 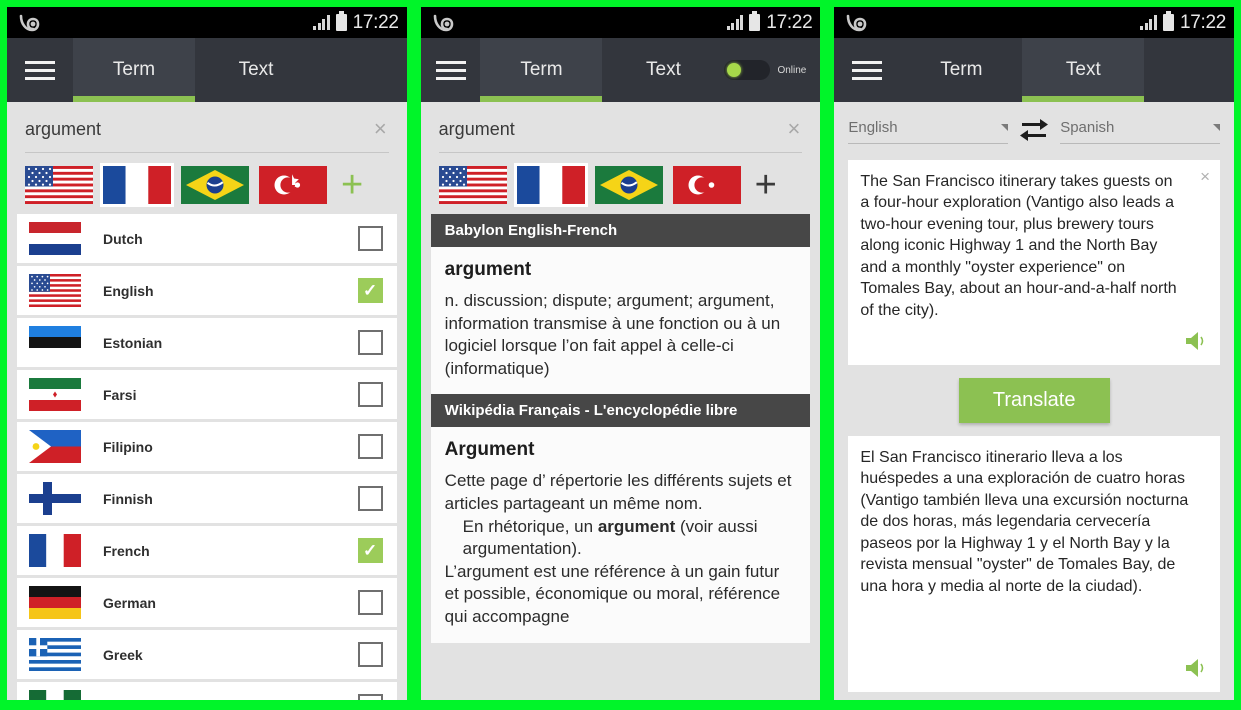 I want to click on source-language-select: English, so click(x=928, y=131).